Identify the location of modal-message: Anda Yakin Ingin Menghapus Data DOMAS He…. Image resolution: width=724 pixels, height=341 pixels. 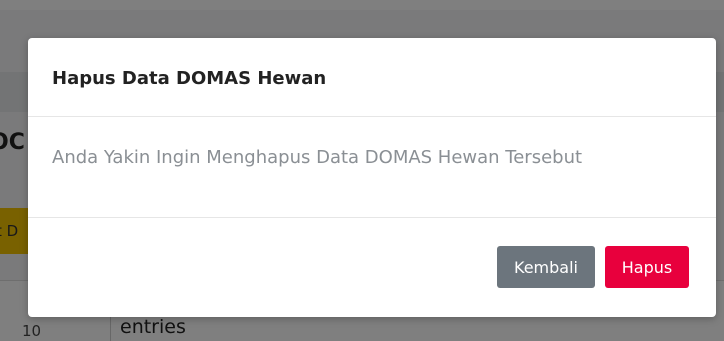
(317, 157).